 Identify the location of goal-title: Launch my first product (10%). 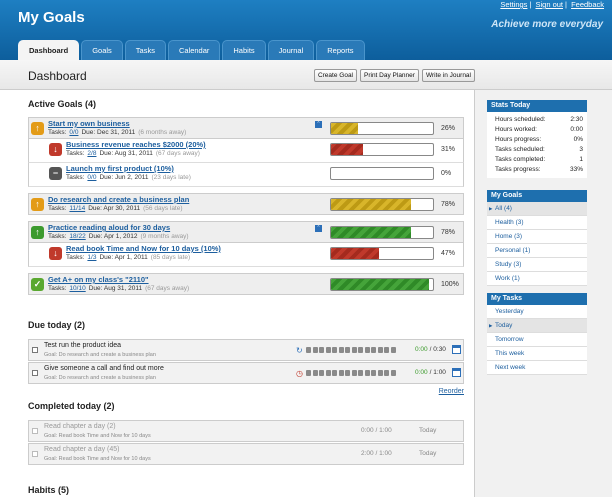
(120, 168).